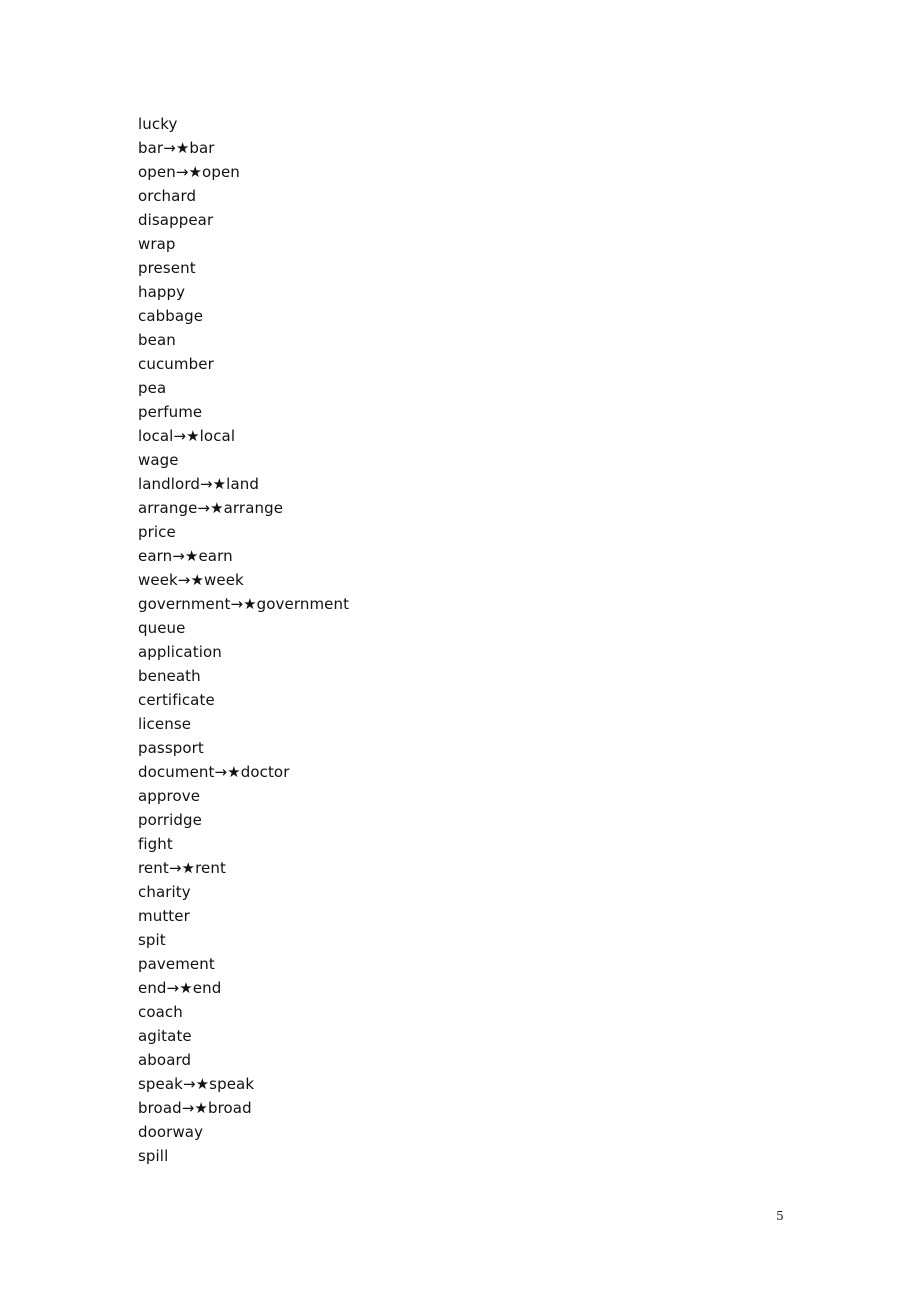 Image resolution: width=920 pixels, height=1302 pixels. I want to click on word-list-item: government→★government, so click(244, 604).